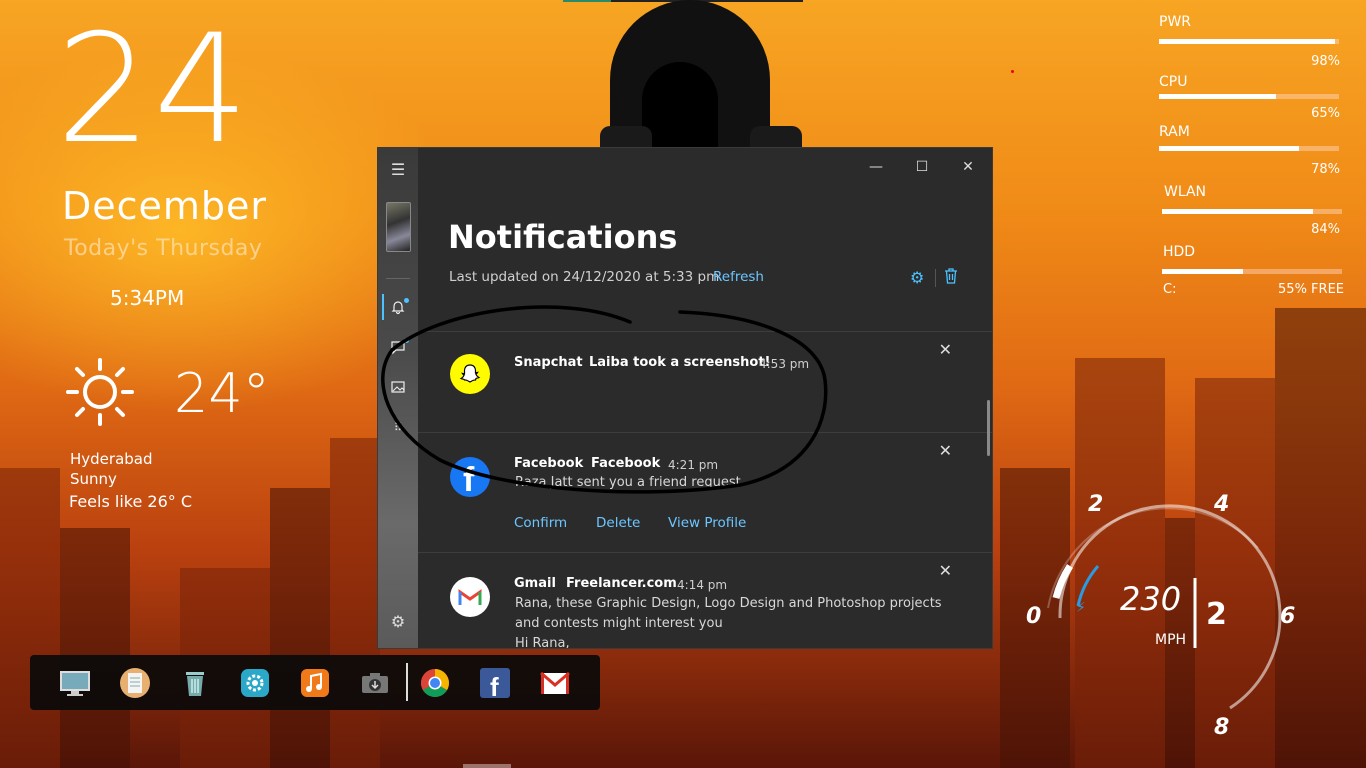  Describe the element at coordinates (1095, 504) in the screenshot. I see `gauge-tick: 2` at that location.